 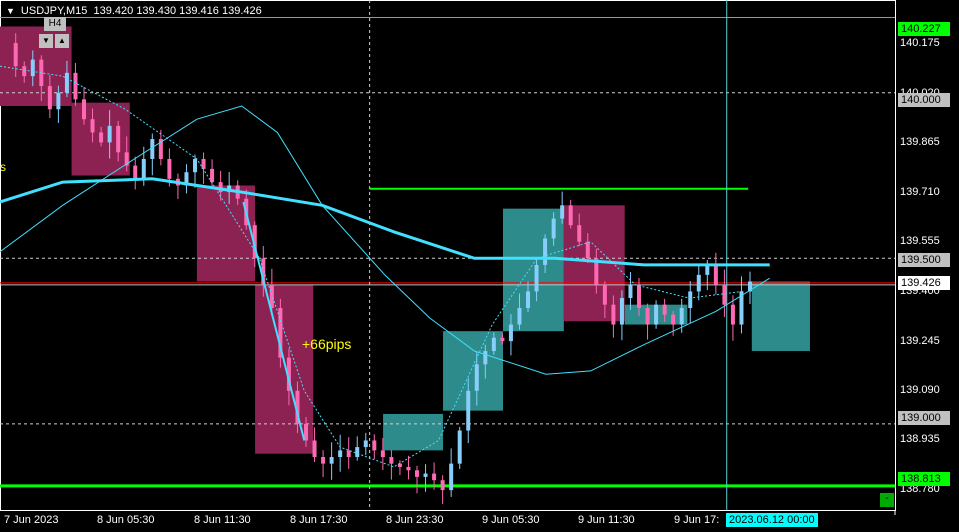 What do you see at coordinates (924, 260) in the screenshot?
I see `price-tag-round-139500: 139.500` at bounding box center [924, 260].